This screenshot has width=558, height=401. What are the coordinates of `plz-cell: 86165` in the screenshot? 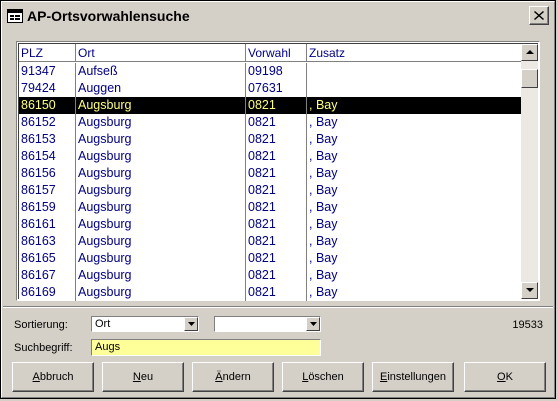 It's located at (47, 258).